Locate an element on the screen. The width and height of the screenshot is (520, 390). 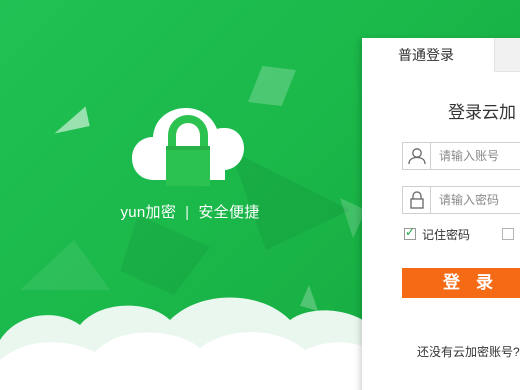
username-field is located at coordinates (461, 156).